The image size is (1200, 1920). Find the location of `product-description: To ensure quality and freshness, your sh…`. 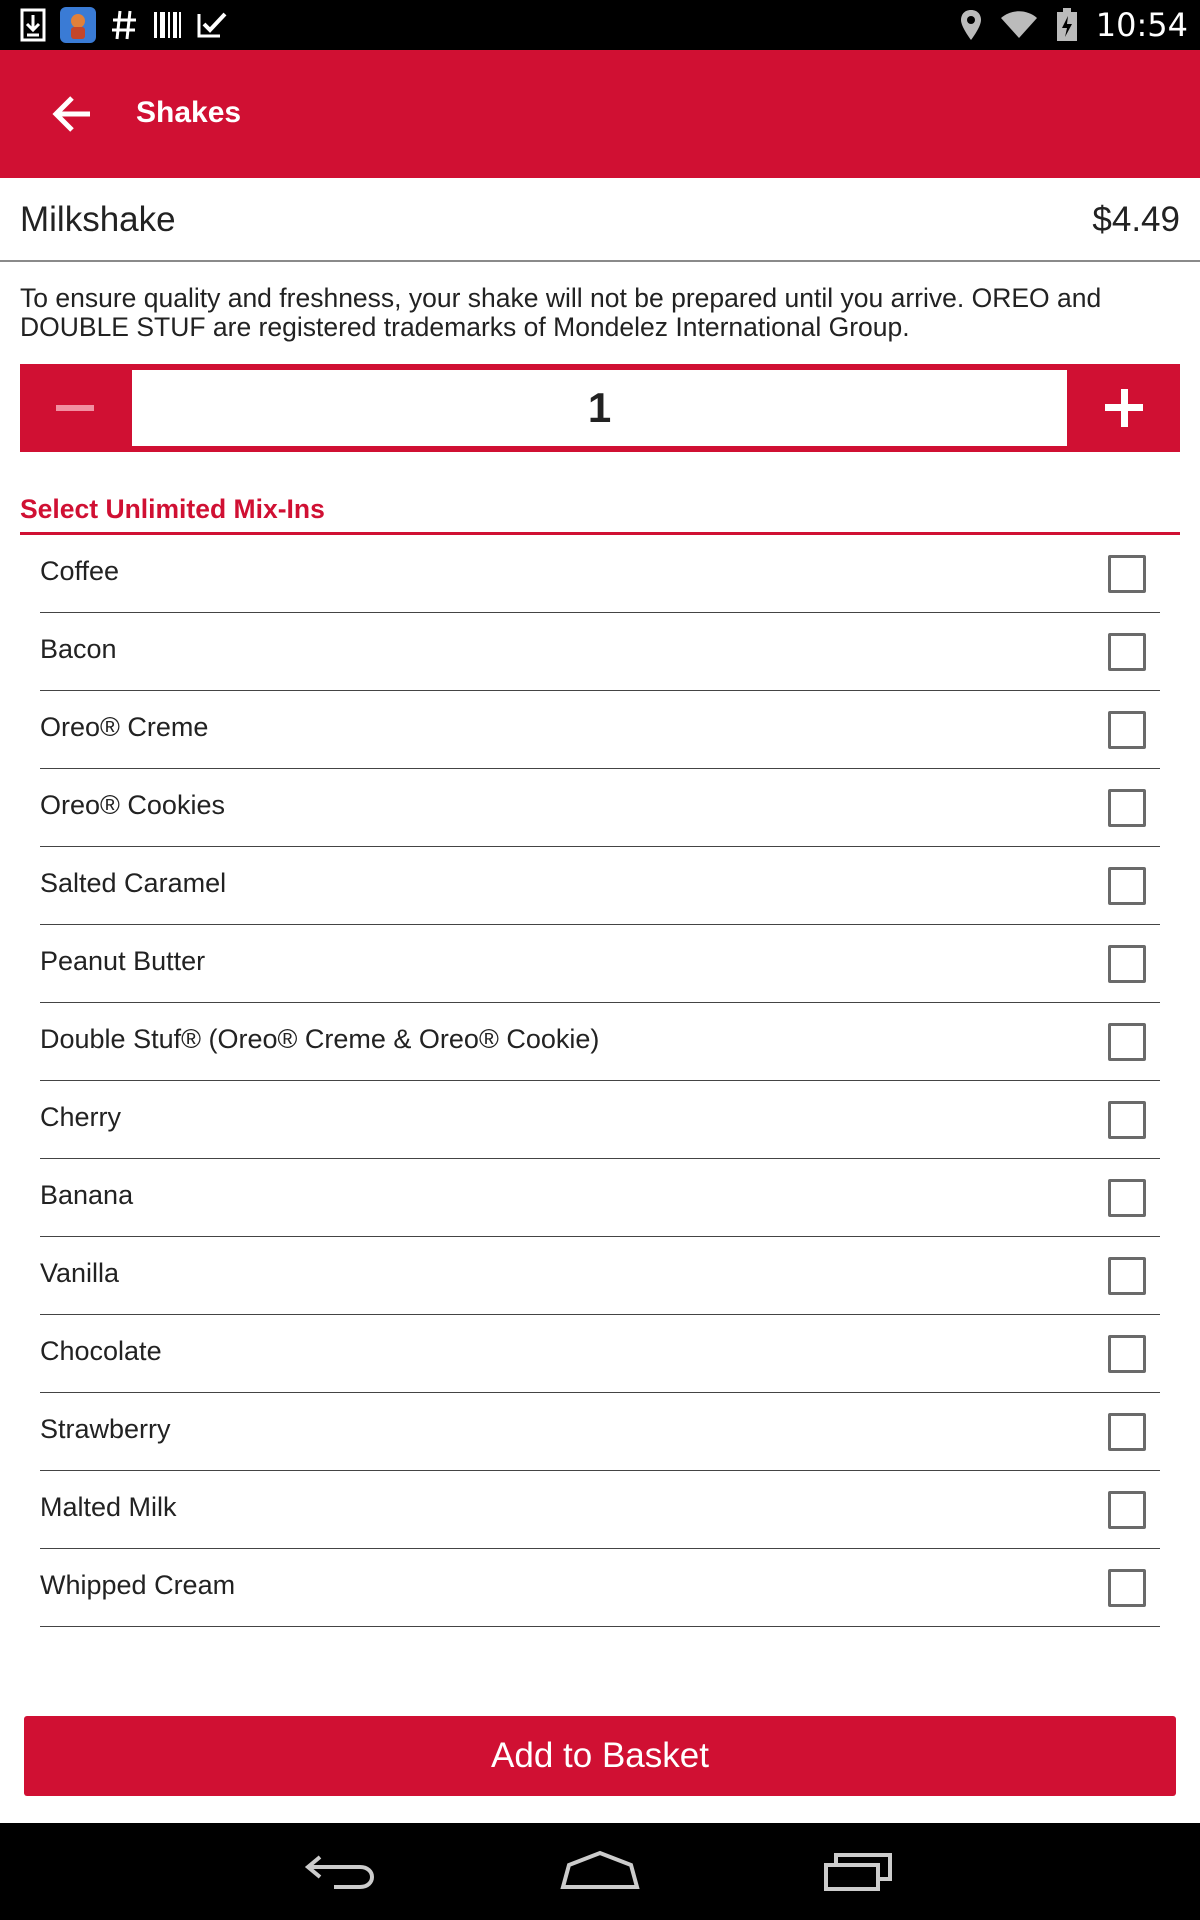

product-description: To ensure quality and freshness, your sh… is located at coordinates (561, 312).